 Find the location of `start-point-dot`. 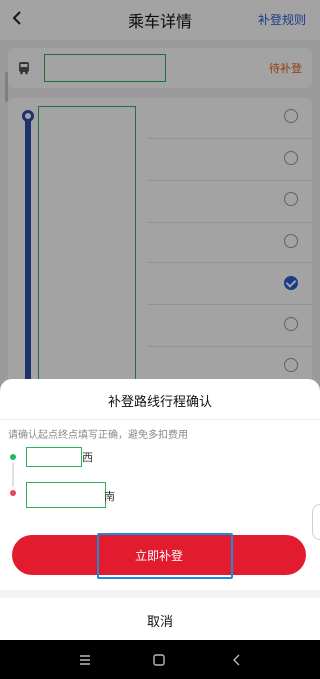

start-point-dot is located at coordinates (13, 457).